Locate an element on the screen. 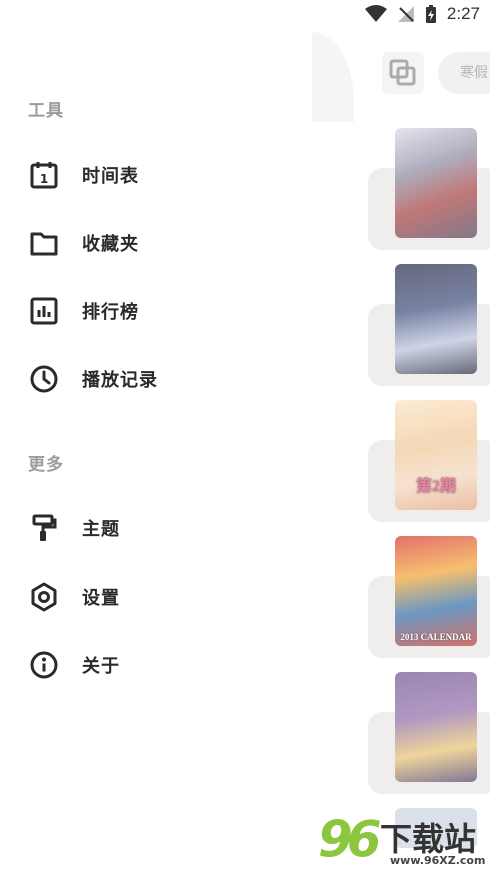  clock-icon is located at coordinates (44, 379).